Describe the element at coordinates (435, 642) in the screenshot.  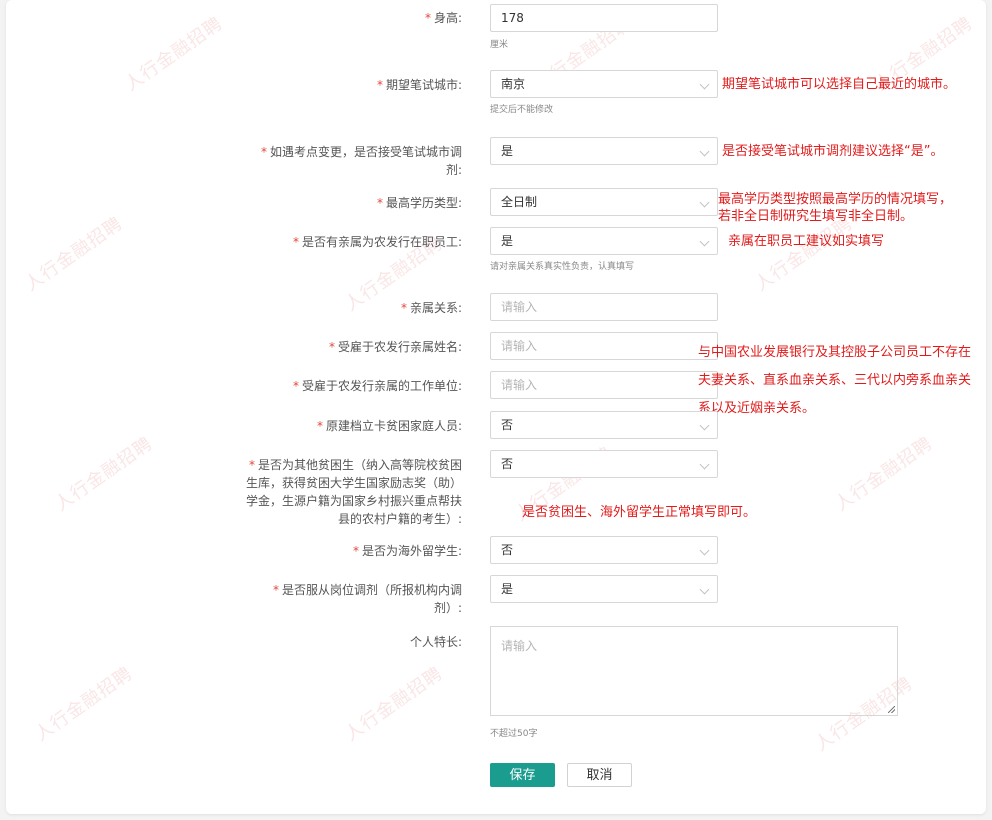
I see `specialty-label: 个人特长:` at that location.